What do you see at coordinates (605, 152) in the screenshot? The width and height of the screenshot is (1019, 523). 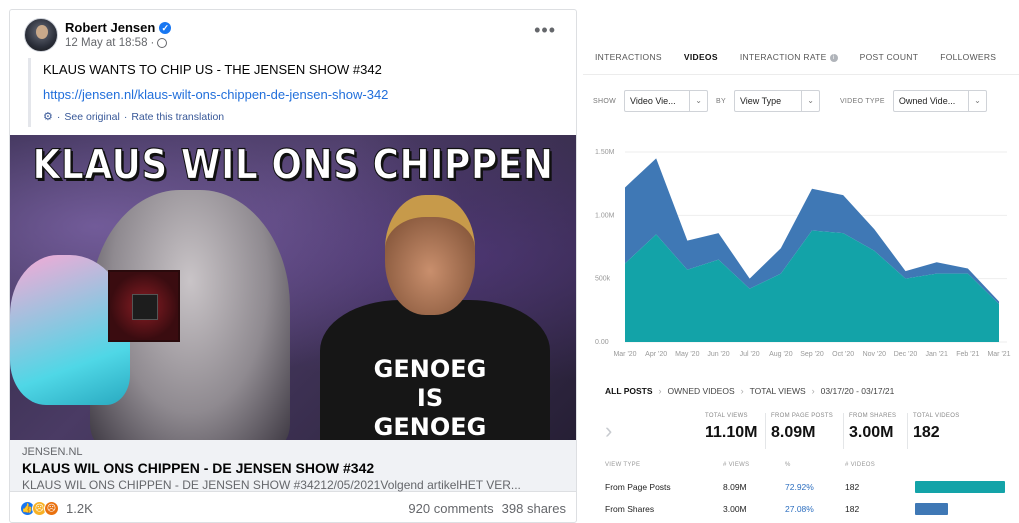 I see `y-tick-label: 1.50M` at bounding box center [605, 152].